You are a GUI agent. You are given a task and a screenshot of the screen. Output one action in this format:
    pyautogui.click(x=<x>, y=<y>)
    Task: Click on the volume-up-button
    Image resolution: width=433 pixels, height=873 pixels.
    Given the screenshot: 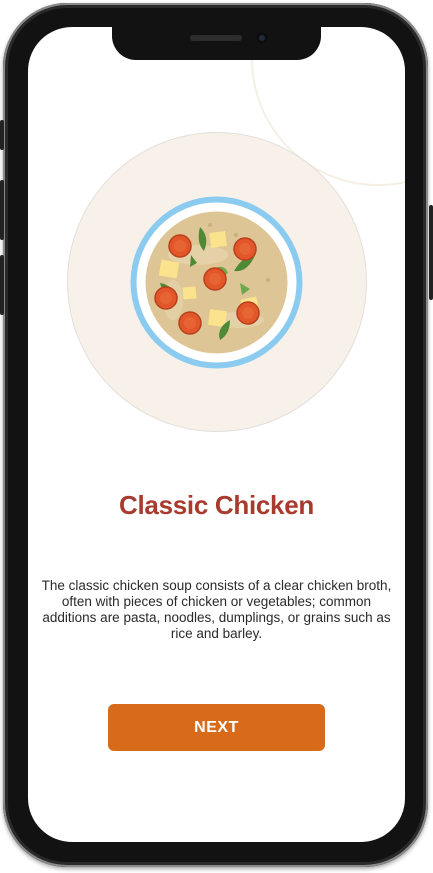 What is the action you would take?
    pyautogui.click(x=2, y=210)
    